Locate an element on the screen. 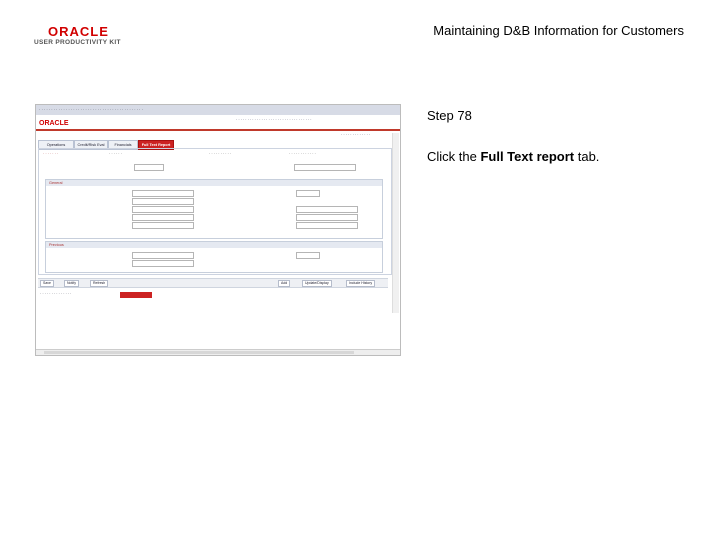  include-history-button: Include History is located at coordinates (361, 283).